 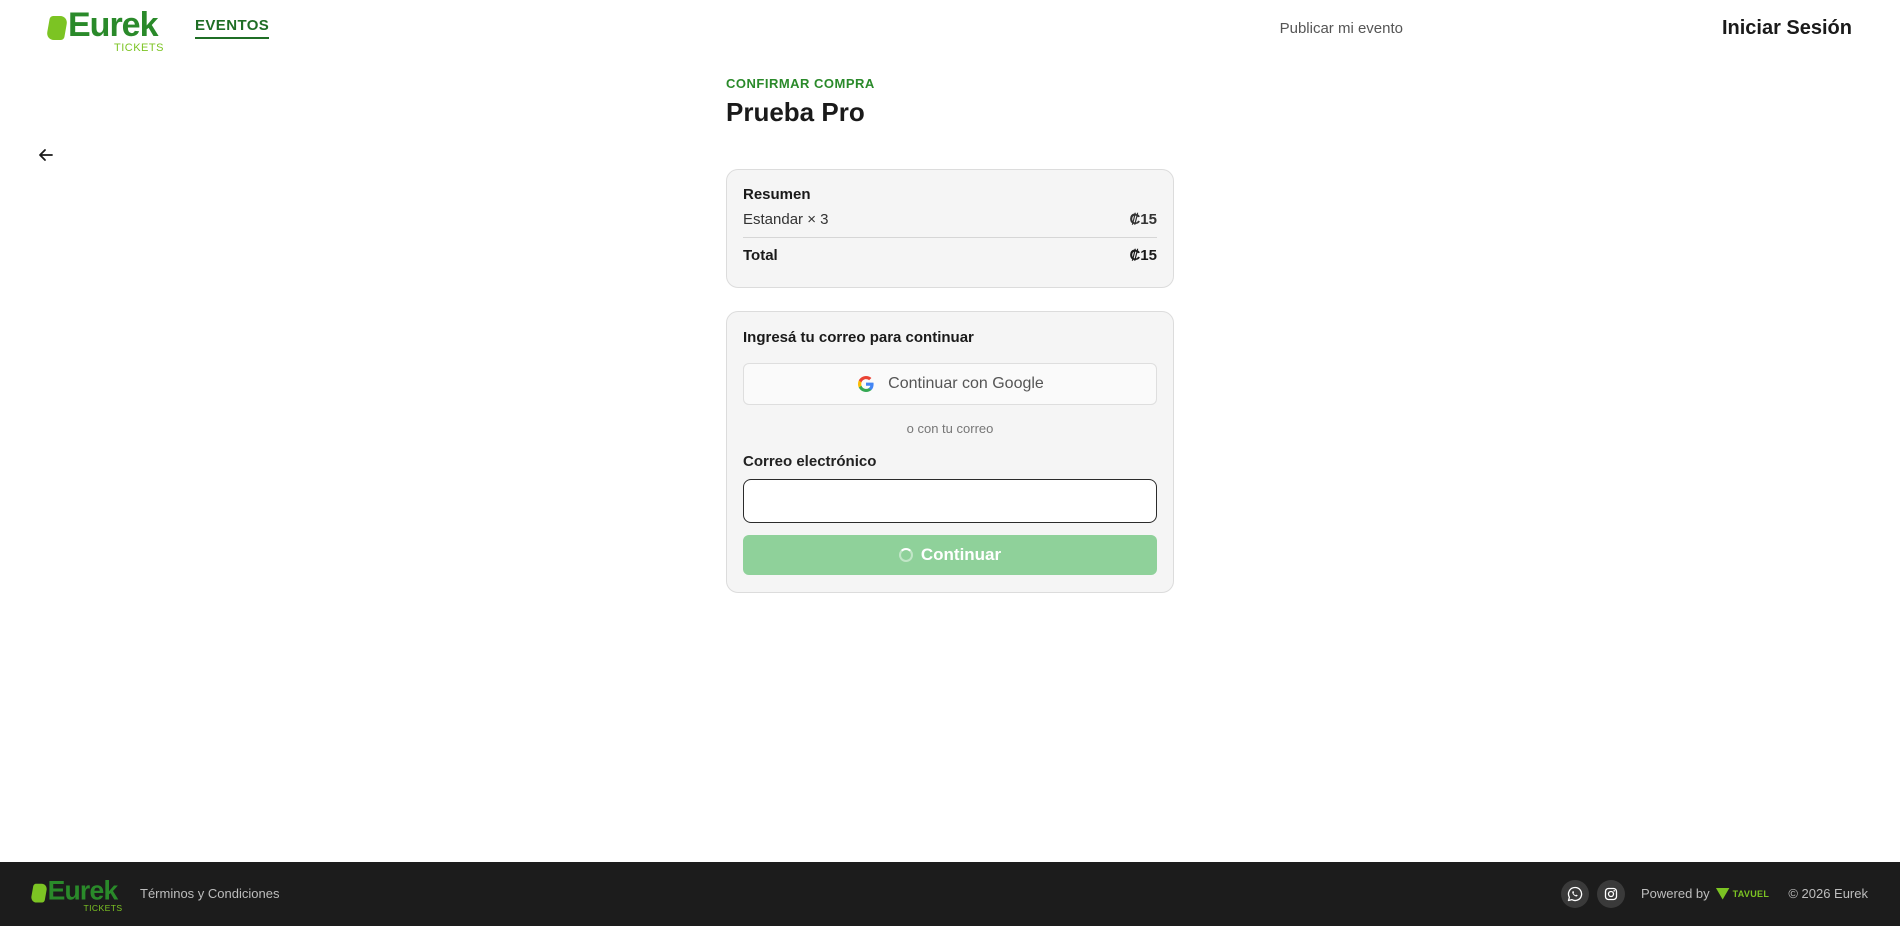 What do you see at coordinates (113, 25) in the screenshot?
I see `logo-wordmark: Eurek` at bounding box center [113, 25].